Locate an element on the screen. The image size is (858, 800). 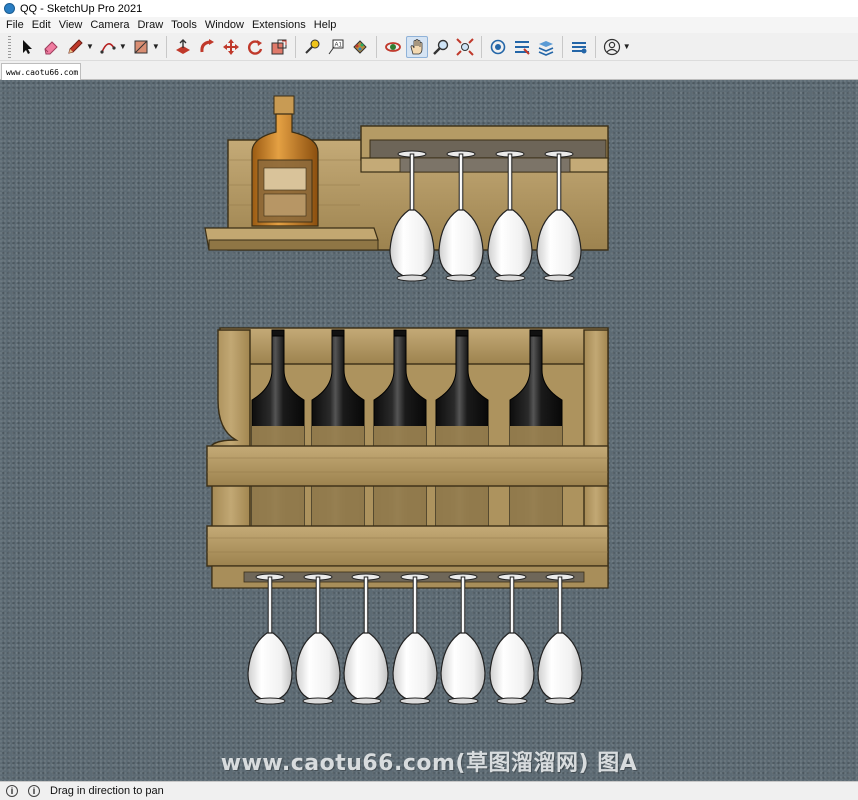
info-icon: i is located at coordinates (34, 791).